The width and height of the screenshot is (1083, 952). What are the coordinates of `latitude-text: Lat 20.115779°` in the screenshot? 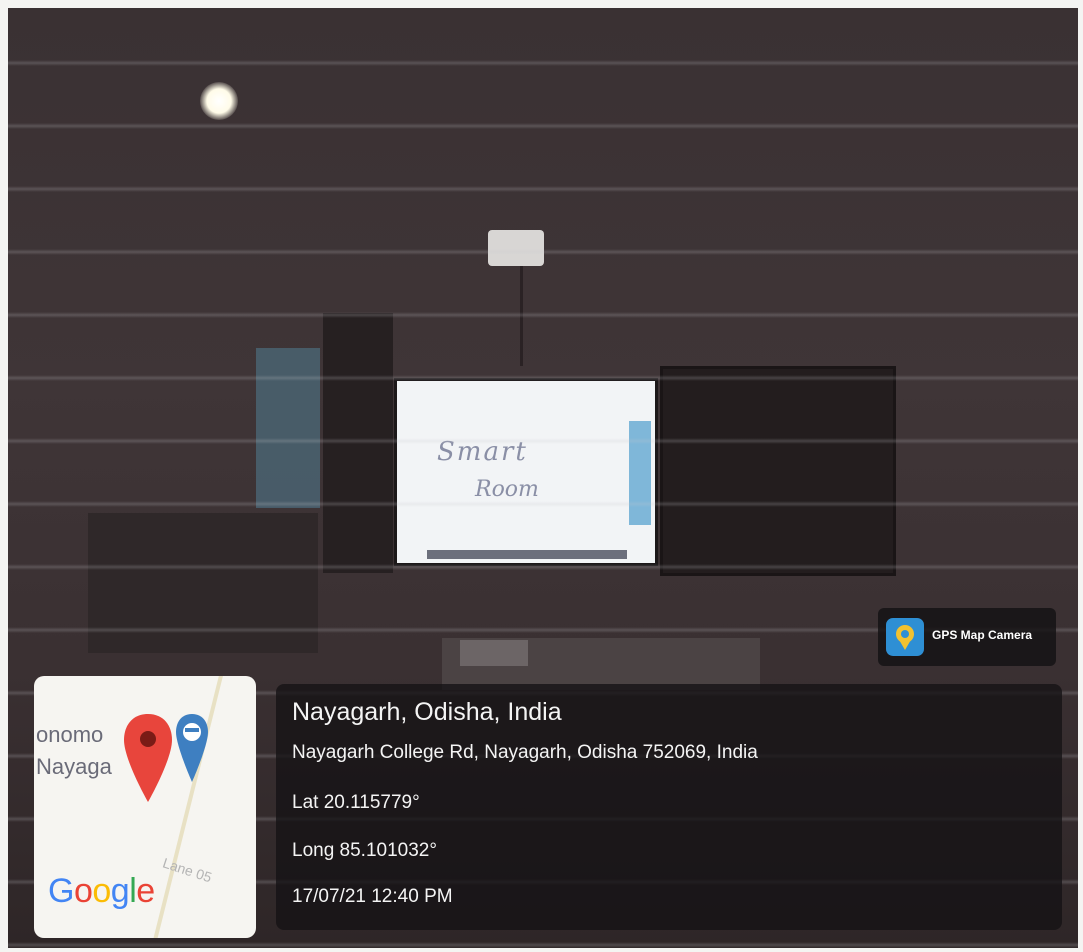 It's located at (356, 802).